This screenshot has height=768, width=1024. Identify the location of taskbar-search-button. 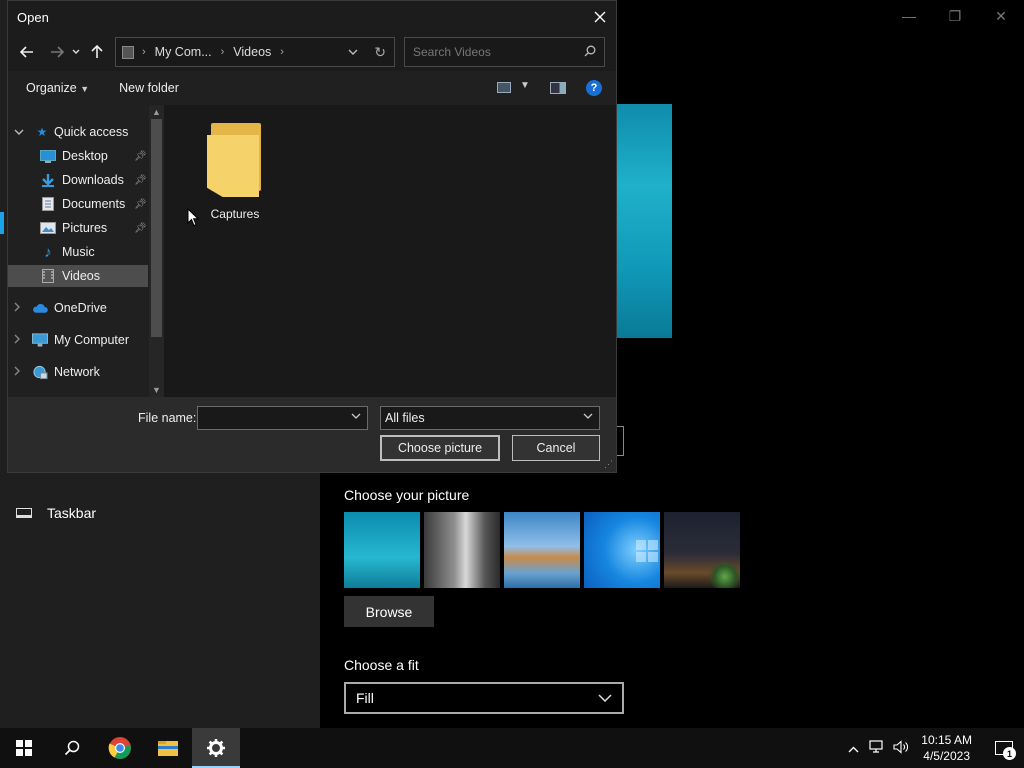
(72, 748).